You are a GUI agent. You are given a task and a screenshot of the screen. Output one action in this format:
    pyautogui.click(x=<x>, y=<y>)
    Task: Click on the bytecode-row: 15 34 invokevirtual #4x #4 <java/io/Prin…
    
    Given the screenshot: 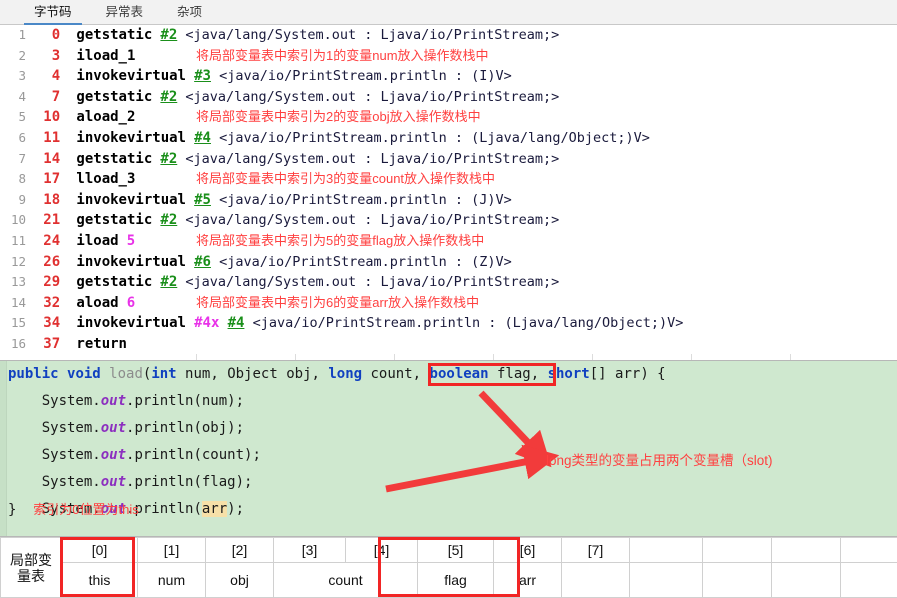 What is the action you would take?
    pyautogui.click(x=448, y=323)
    